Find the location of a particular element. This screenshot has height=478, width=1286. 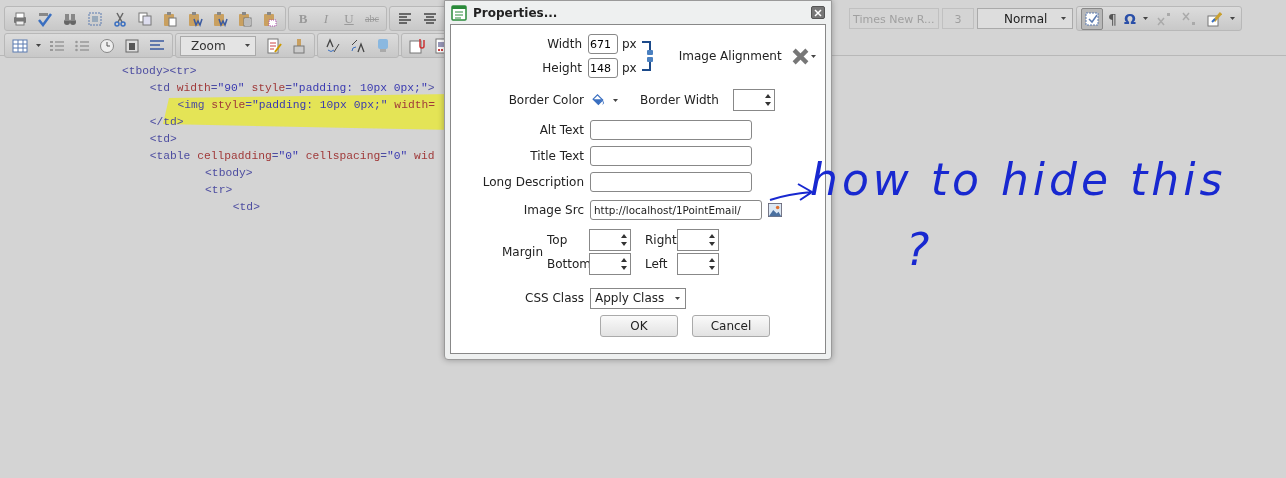

style-select: Normal is located at coordinates (1025, 18).